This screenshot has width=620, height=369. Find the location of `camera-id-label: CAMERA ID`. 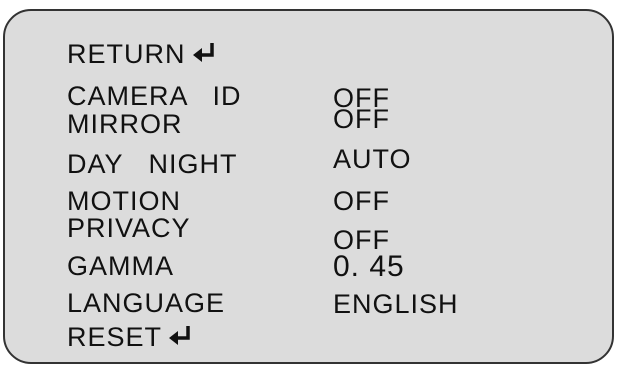

camera-id-label: CAMERA ID is located at coordinates (154, 96).